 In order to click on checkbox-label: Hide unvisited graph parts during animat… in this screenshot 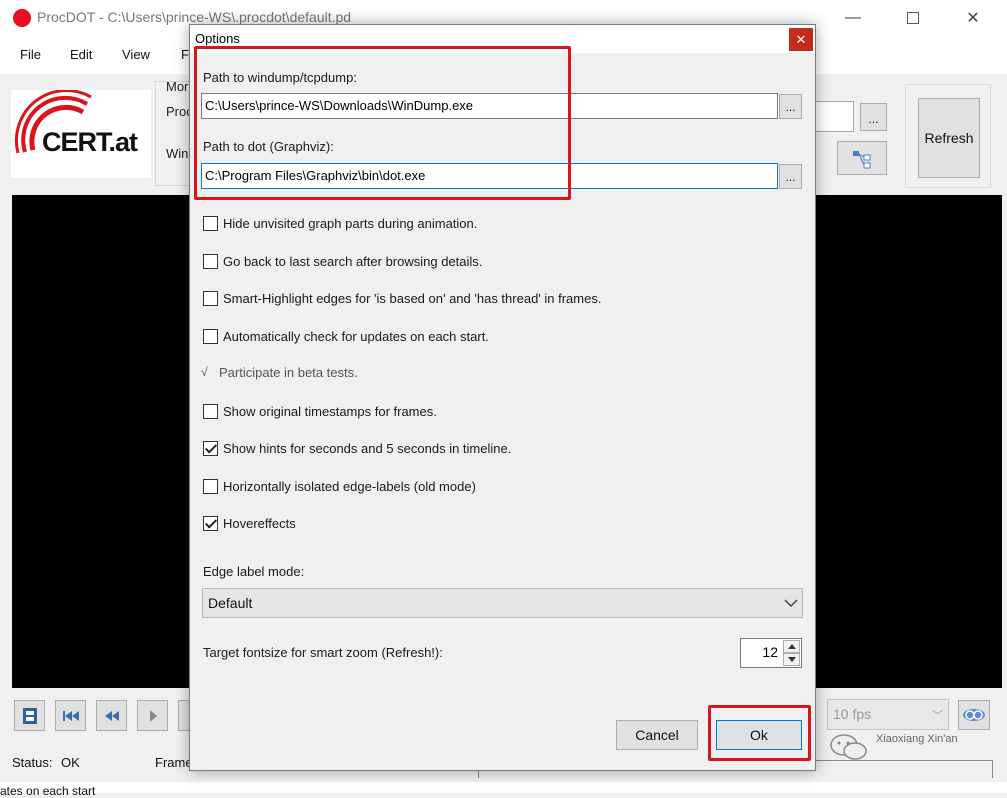, I will do `click(350, 223)`.